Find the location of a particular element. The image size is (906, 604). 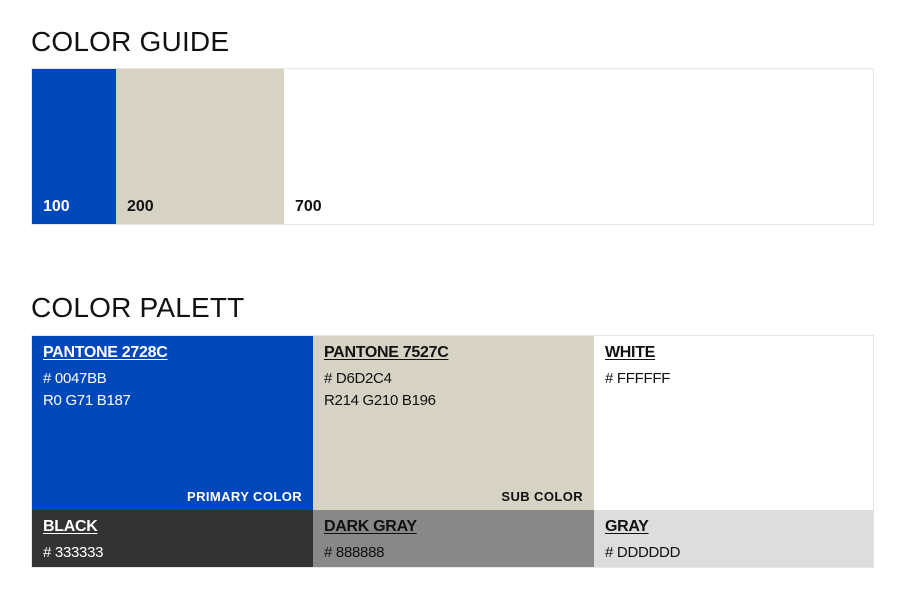

color-name: PANTONE 2728C is located at coordinates (105, 352).